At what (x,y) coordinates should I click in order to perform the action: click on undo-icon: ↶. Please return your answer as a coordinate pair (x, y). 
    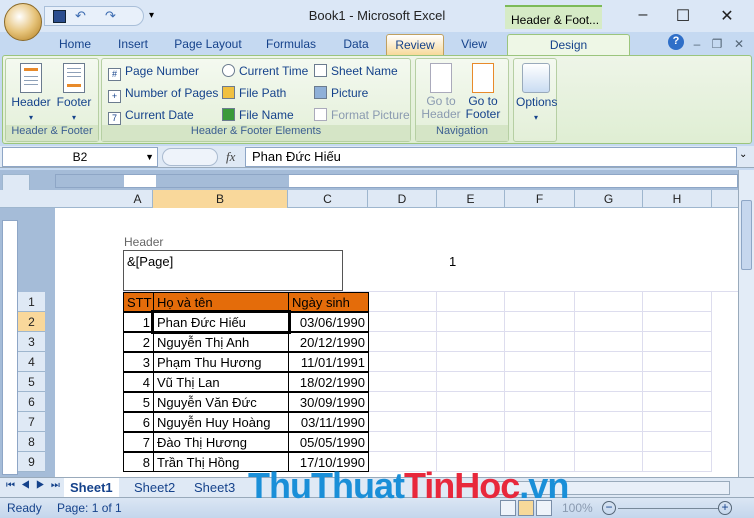
    Looking at the image, I should click on (81, 15).